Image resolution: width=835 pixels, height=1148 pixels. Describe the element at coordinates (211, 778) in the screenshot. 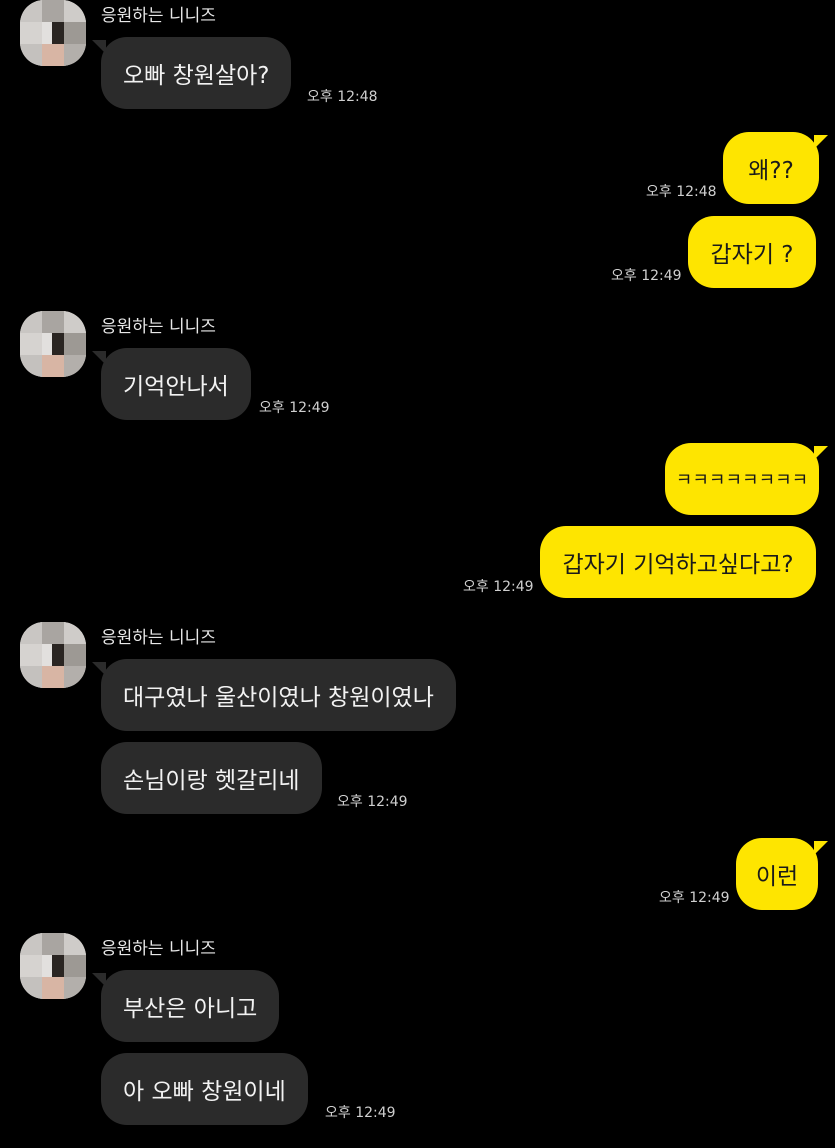

I see `message-bubble-incoming: 손님이랑 헷갈리네` at that location.